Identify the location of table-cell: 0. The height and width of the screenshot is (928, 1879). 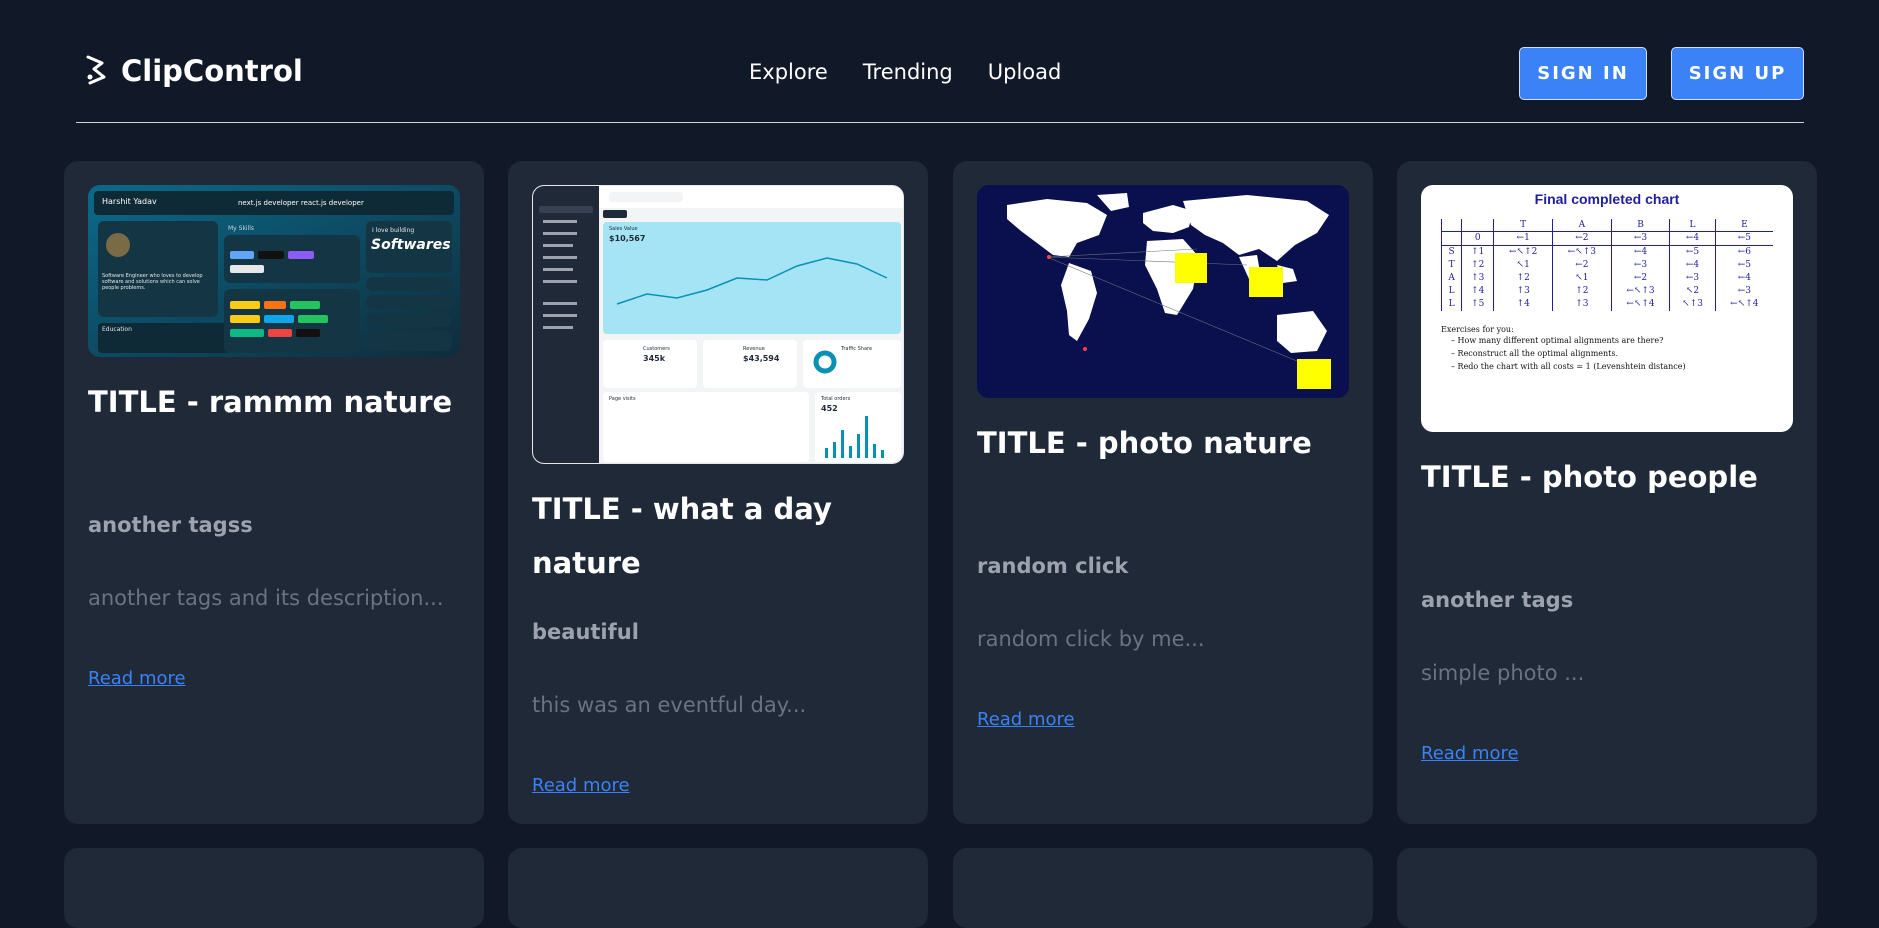
(1477, 238).